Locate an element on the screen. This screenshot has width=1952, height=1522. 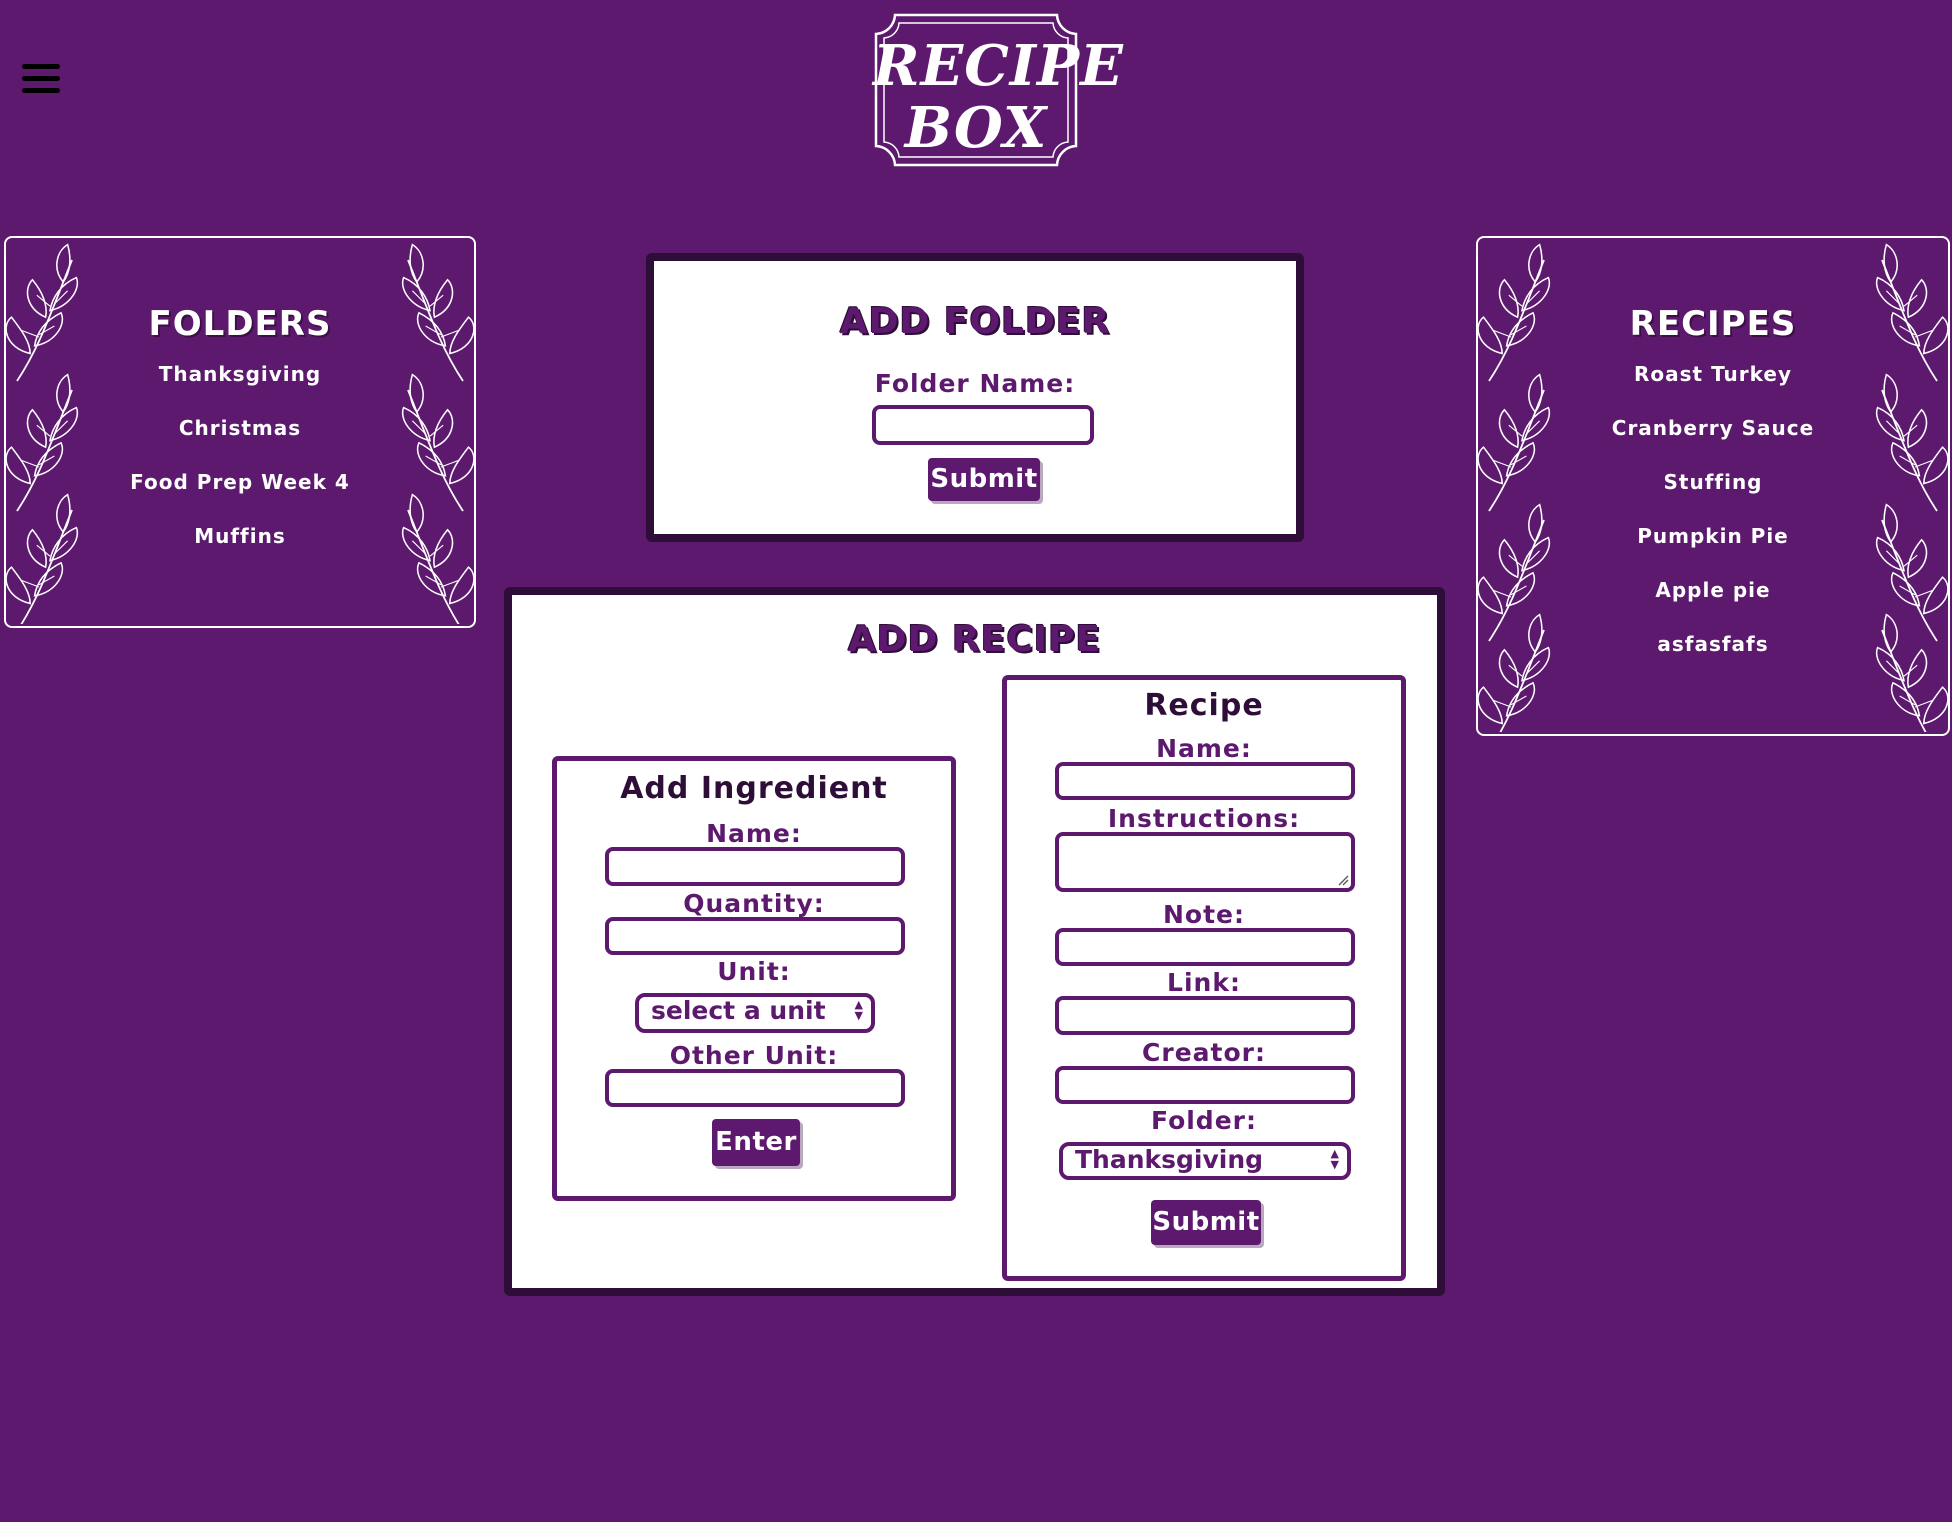
resize-handle-icon is located at coordinates (1343, 880).